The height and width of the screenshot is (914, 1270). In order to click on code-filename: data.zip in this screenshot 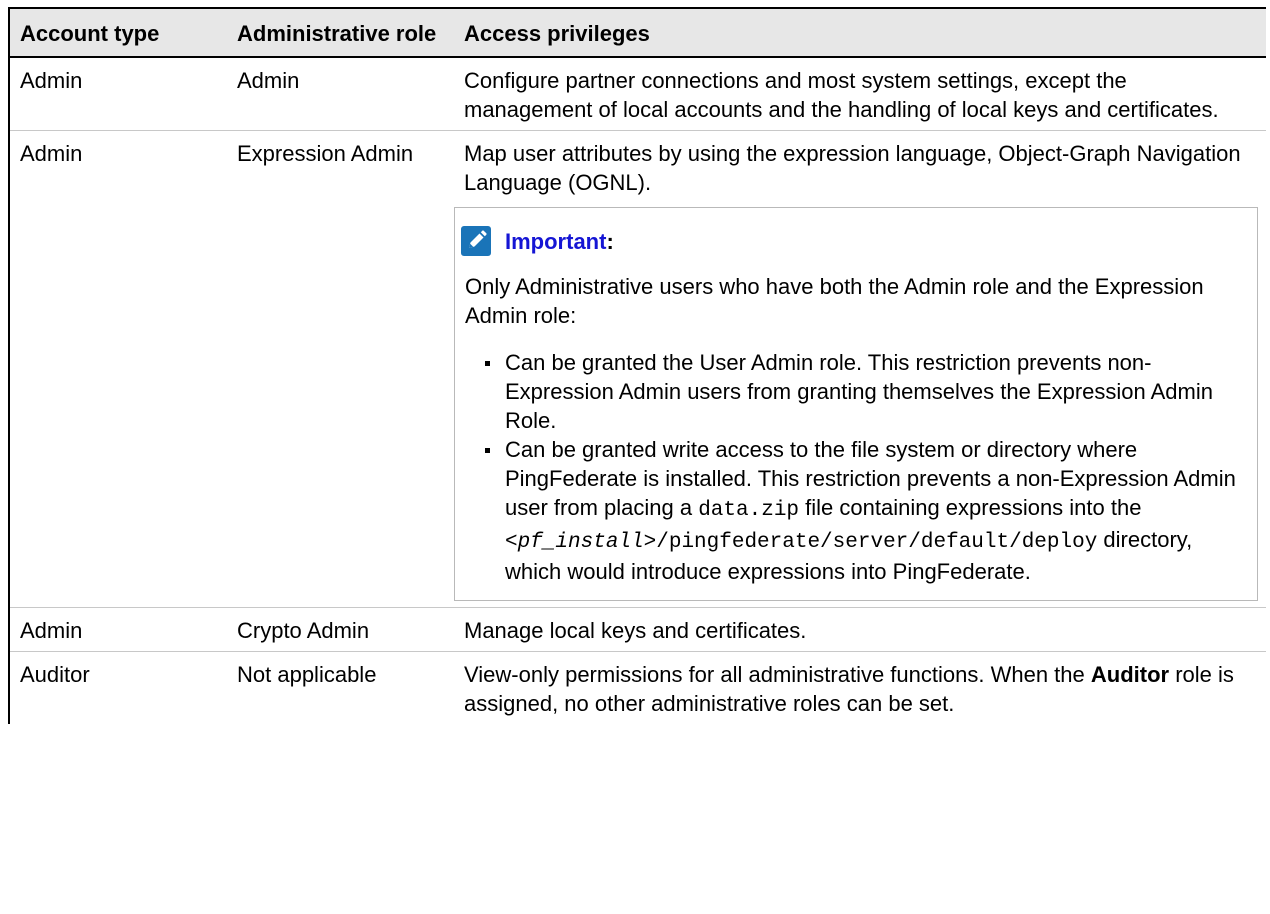, I will do `click(749, 510)`.